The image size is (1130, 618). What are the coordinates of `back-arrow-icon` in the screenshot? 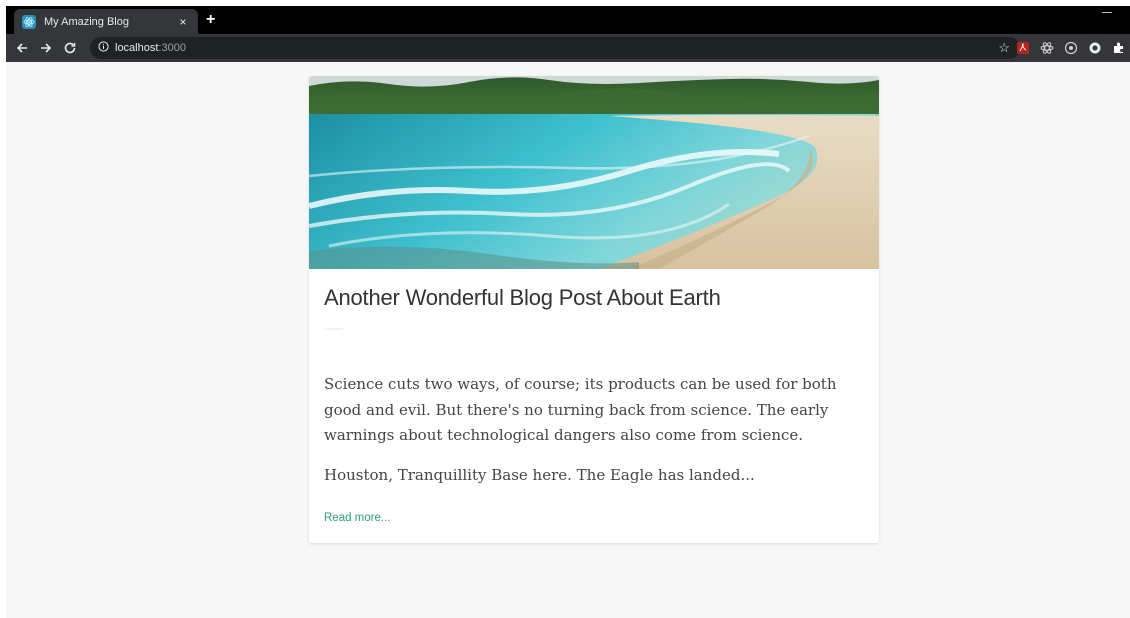 It's located at (22, 48).